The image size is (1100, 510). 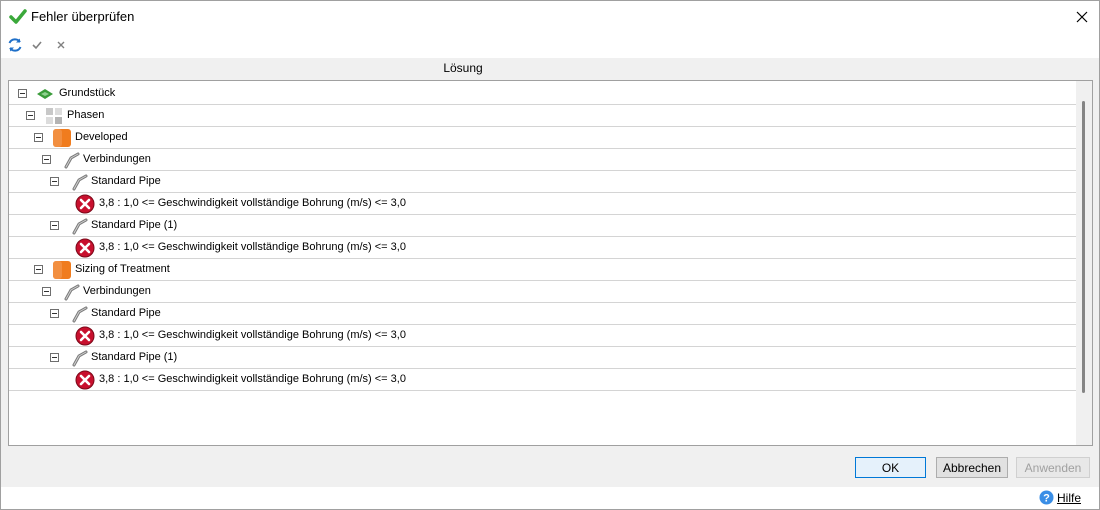 I want to click on cancel-button: Abbrechen, so click(x=972, y=467).